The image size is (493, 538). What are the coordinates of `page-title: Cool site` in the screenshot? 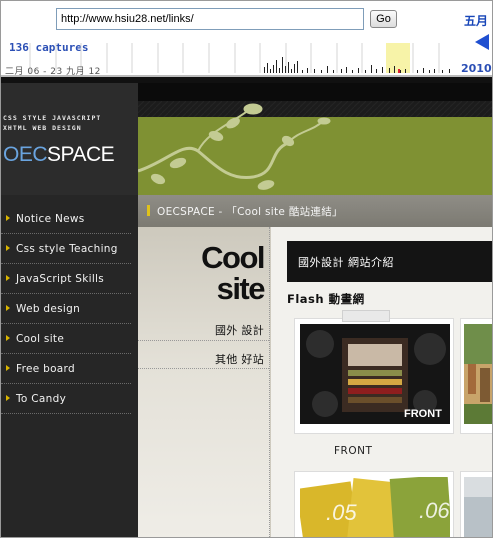 It's located at (233, 273).